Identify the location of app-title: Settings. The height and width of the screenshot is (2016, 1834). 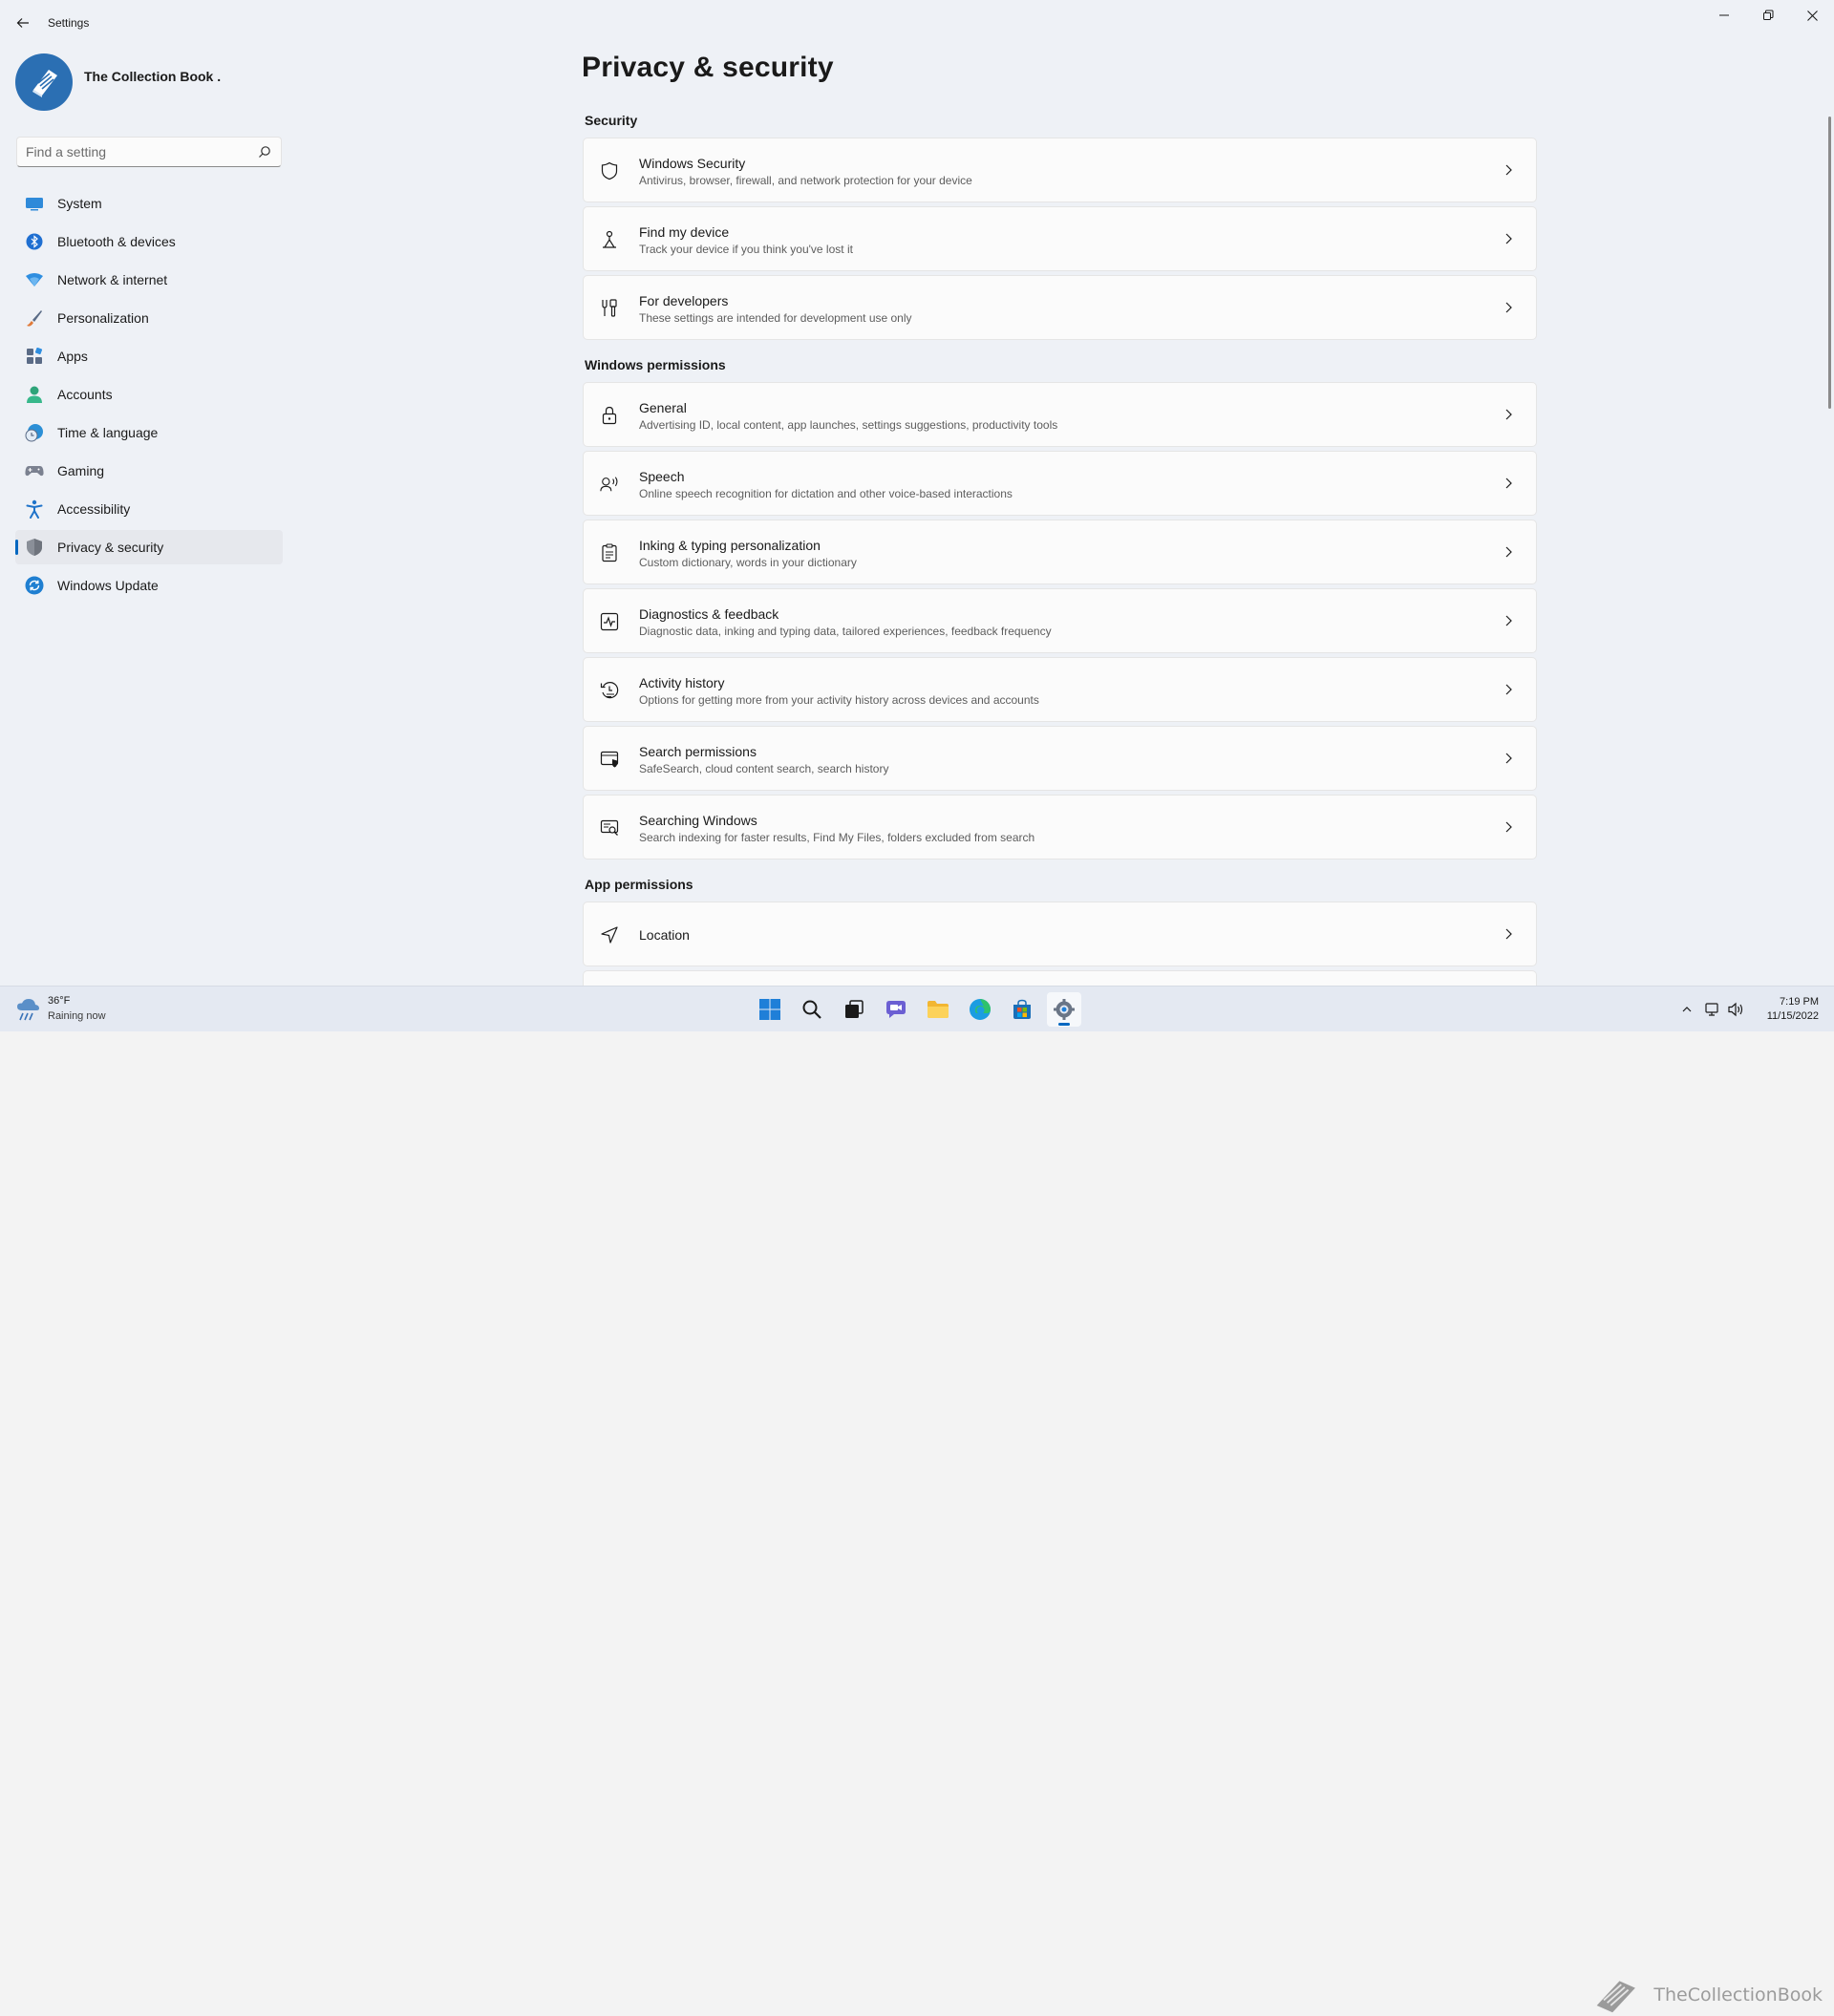
(69, 23).